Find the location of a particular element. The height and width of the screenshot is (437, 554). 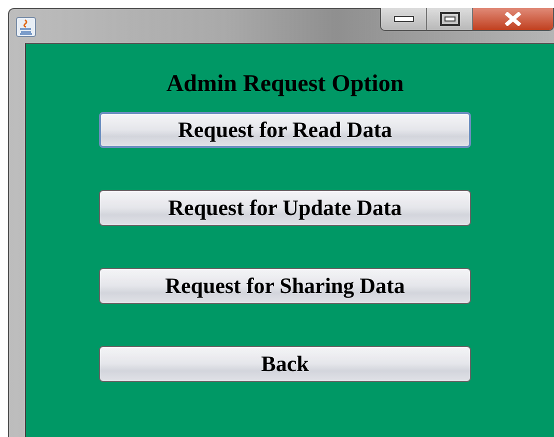

maximize-button is located at coordinates (450, 19).